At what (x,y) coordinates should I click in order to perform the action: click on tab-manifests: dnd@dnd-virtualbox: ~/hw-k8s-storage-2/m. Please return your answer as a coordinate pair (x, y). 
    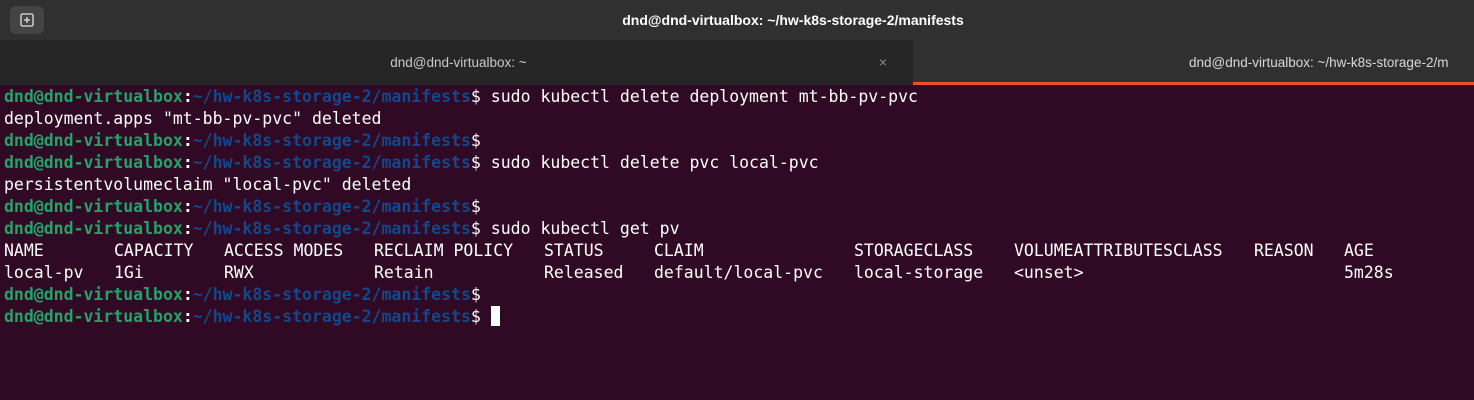
    Looking at the image, I should click on (1193, 62).